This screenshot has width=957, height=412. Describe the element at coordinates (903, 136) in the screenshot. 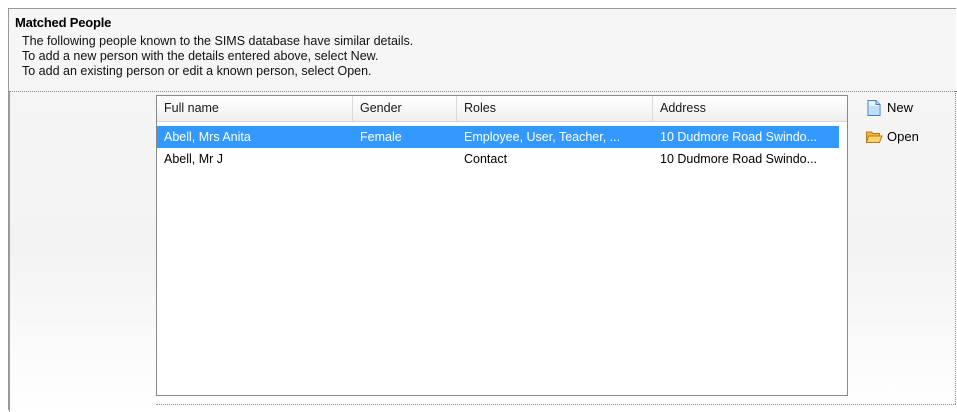

I see `open-button-label: Open` at that location.